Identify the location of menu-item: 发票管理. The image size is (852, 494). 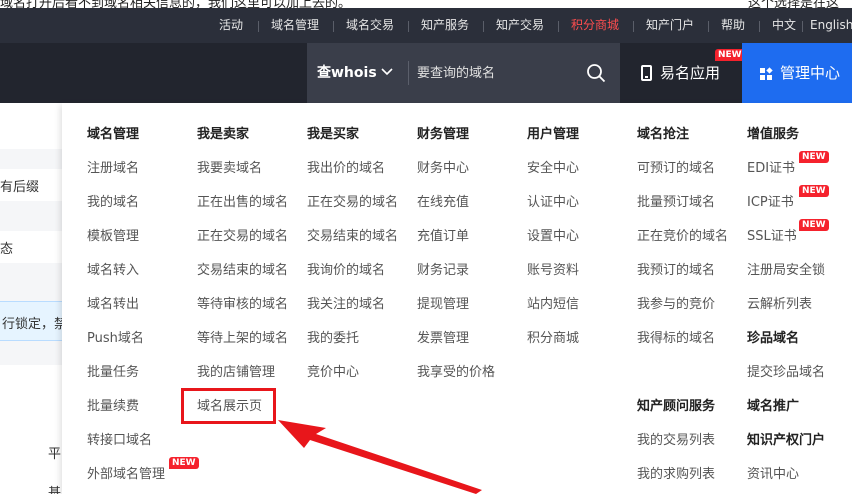
(443, 339).